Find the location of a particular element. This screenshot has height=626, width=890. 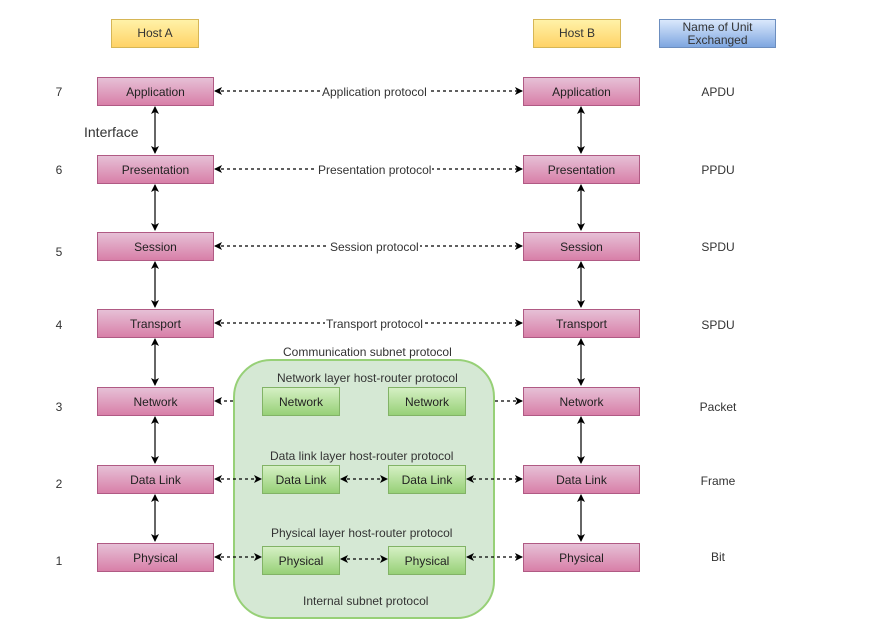

datalink-host-router-label: Data link layer host-router protocol is located at coordinates (362, 456).